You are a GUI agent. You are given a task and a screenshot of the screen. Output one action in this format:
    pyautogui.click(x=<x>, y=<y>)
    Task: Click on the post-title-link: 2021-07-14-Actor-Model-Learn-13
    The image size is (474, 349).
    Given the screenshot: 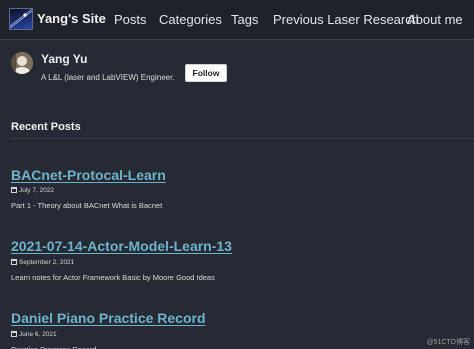 What is the action you would take?
    pyautogui.click(x=121, y=246)
    